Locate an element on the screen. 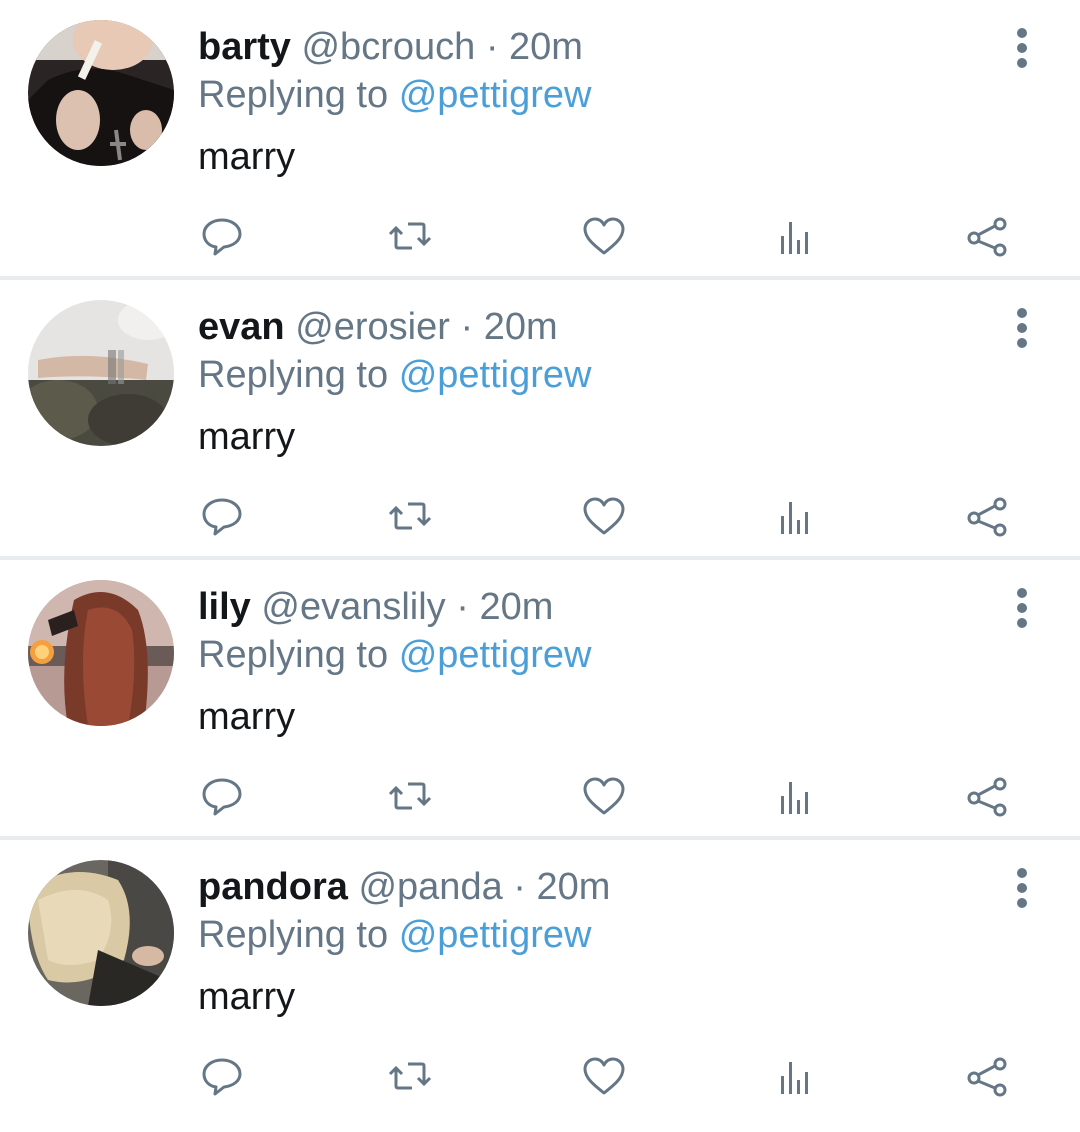 The width and height of the screenshot is (1080, 1132). user-handle: @bcrouch is located at coordinates (388, 47).